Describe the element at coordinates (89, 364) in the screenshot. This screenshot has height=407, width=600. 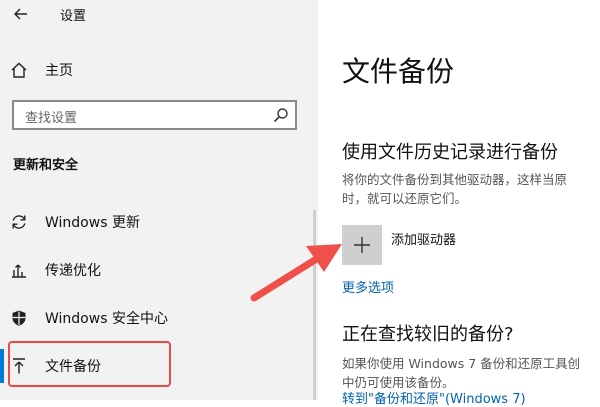
I see `highlight-annotation` at that location.